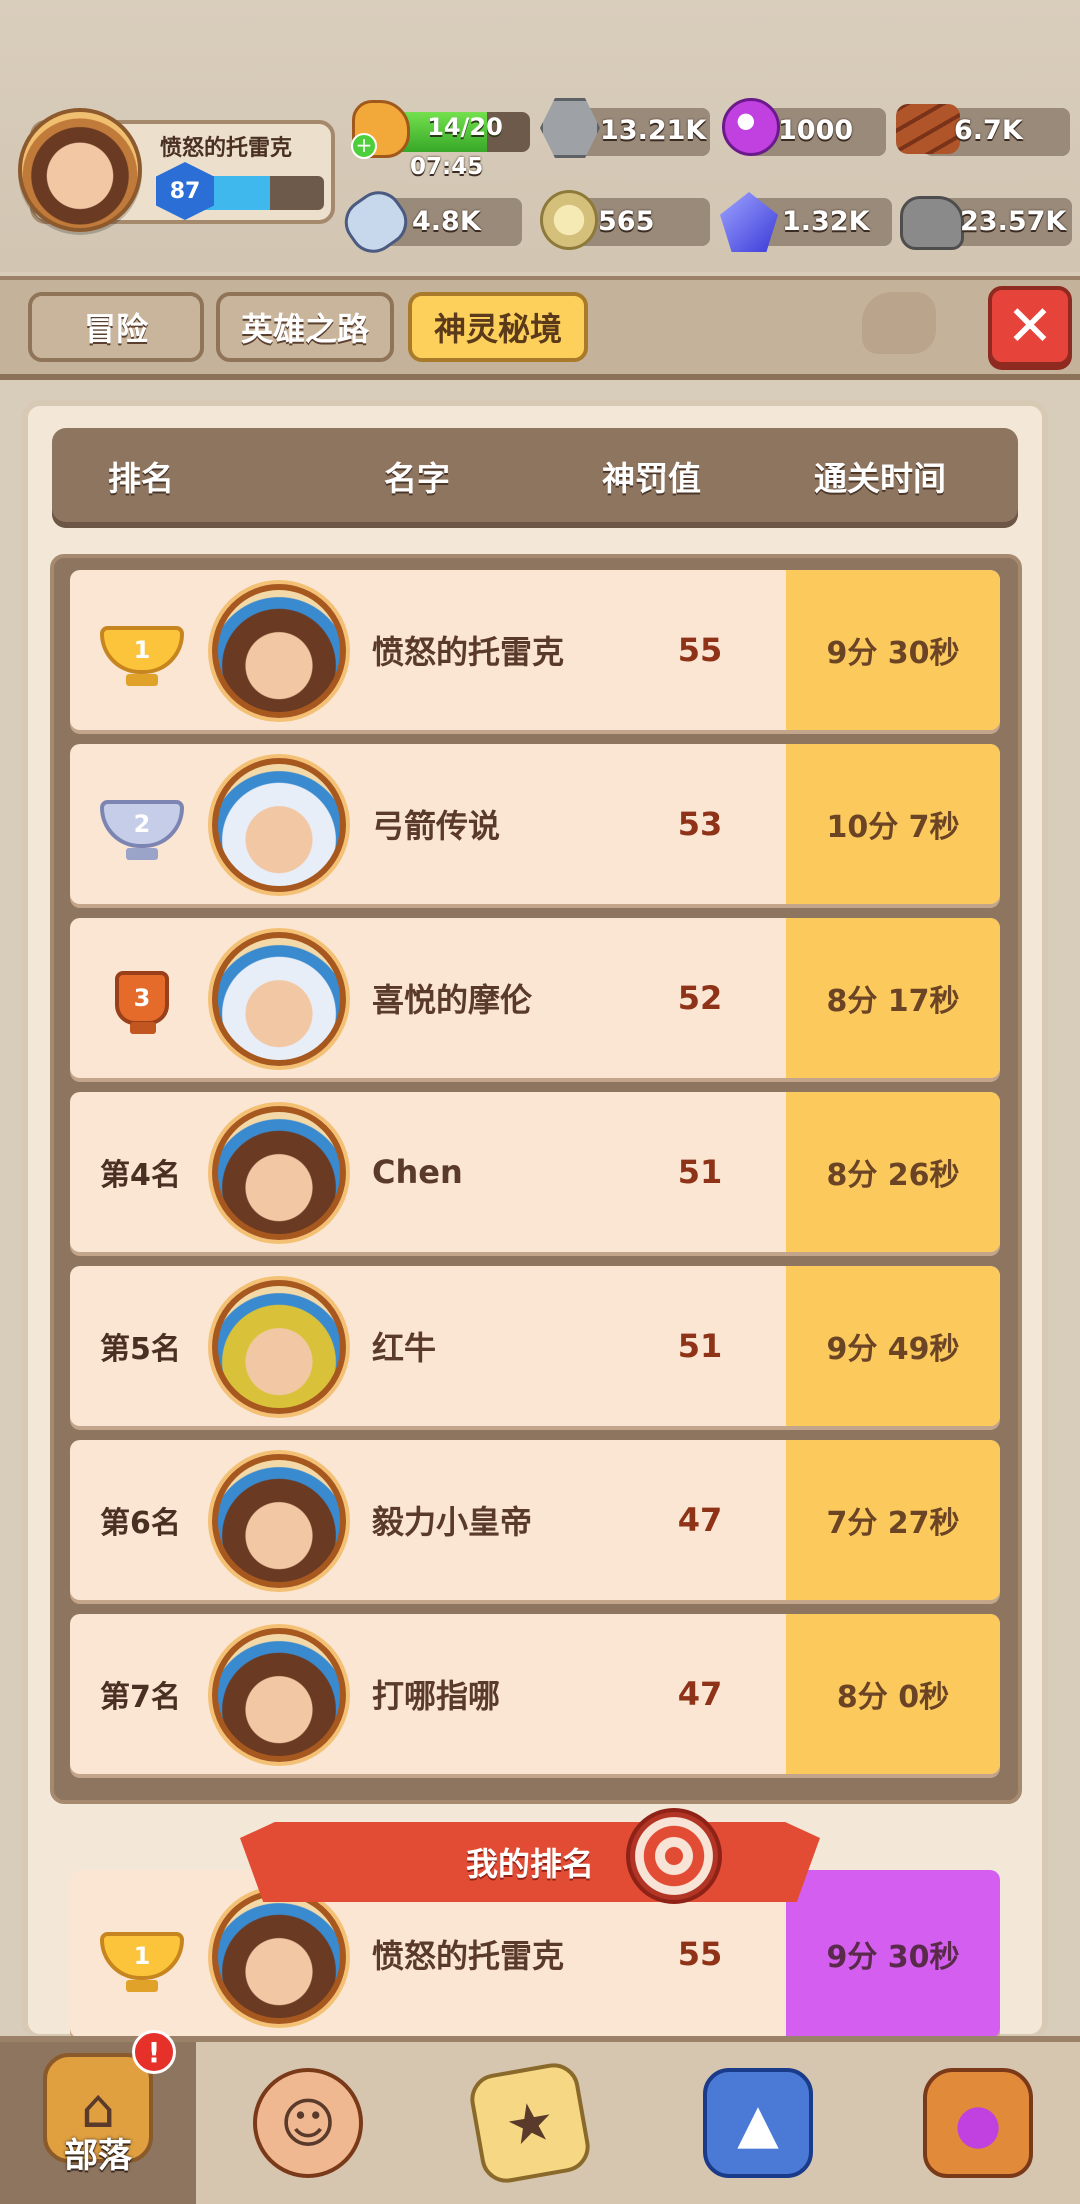 The width and height of the screenshot is (1080, 2204). I want to click on leaderboard-row-6: 第6名 毅力小皇帝 47 7分 27秒, so click(535, 1520).